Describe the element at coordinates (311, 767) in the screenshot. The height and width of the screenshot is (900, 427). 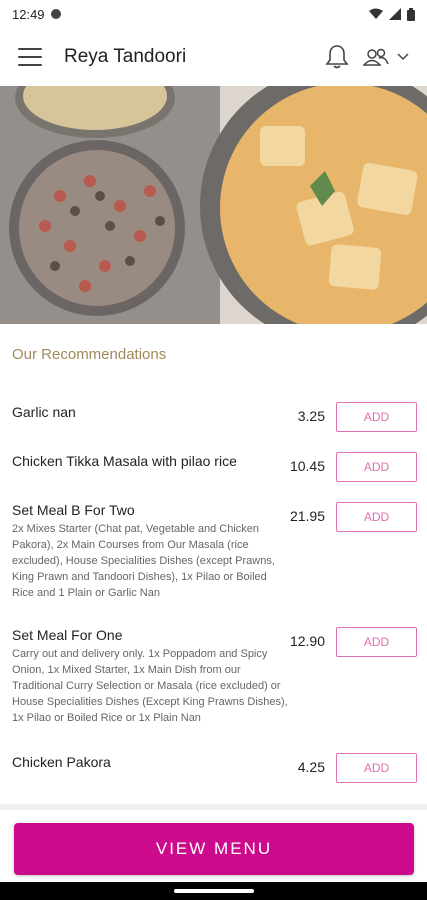
I see `item-price: 4.25` at that location.